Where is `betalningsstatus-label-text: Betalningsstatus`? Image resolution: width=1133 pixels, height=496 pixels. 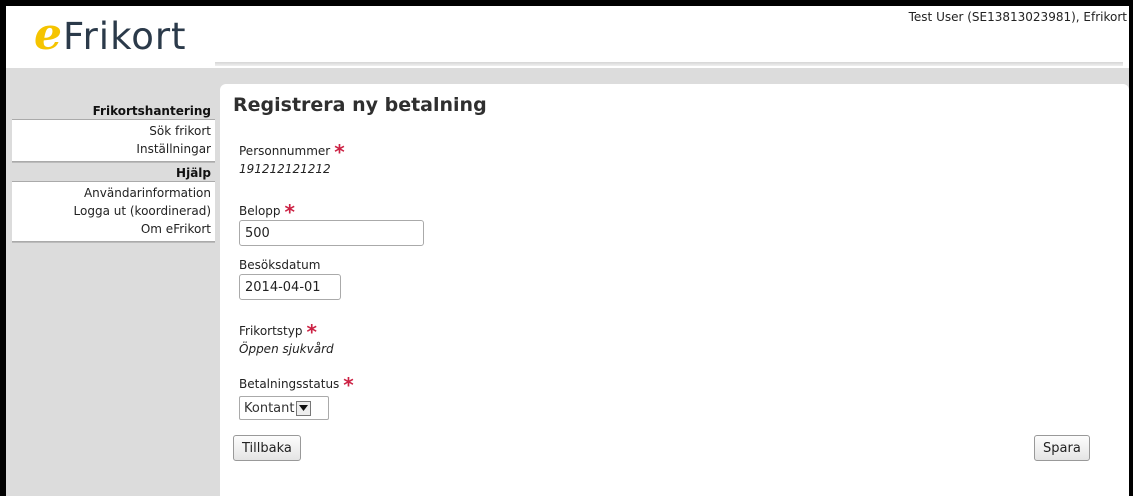 betalningsstatus-label-text: Betalningsstatus is located at coordinates (289, 384).